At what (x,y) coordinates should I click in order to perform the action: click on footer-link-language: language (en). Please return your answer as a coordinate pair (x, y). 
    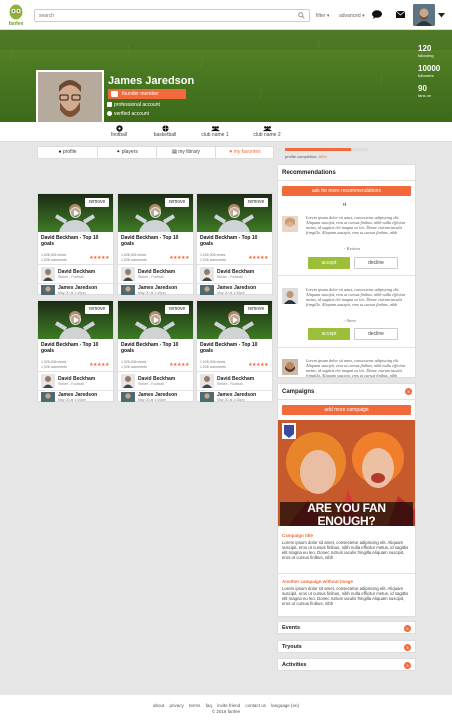
    Looking at the image, I should click on (285, 705).